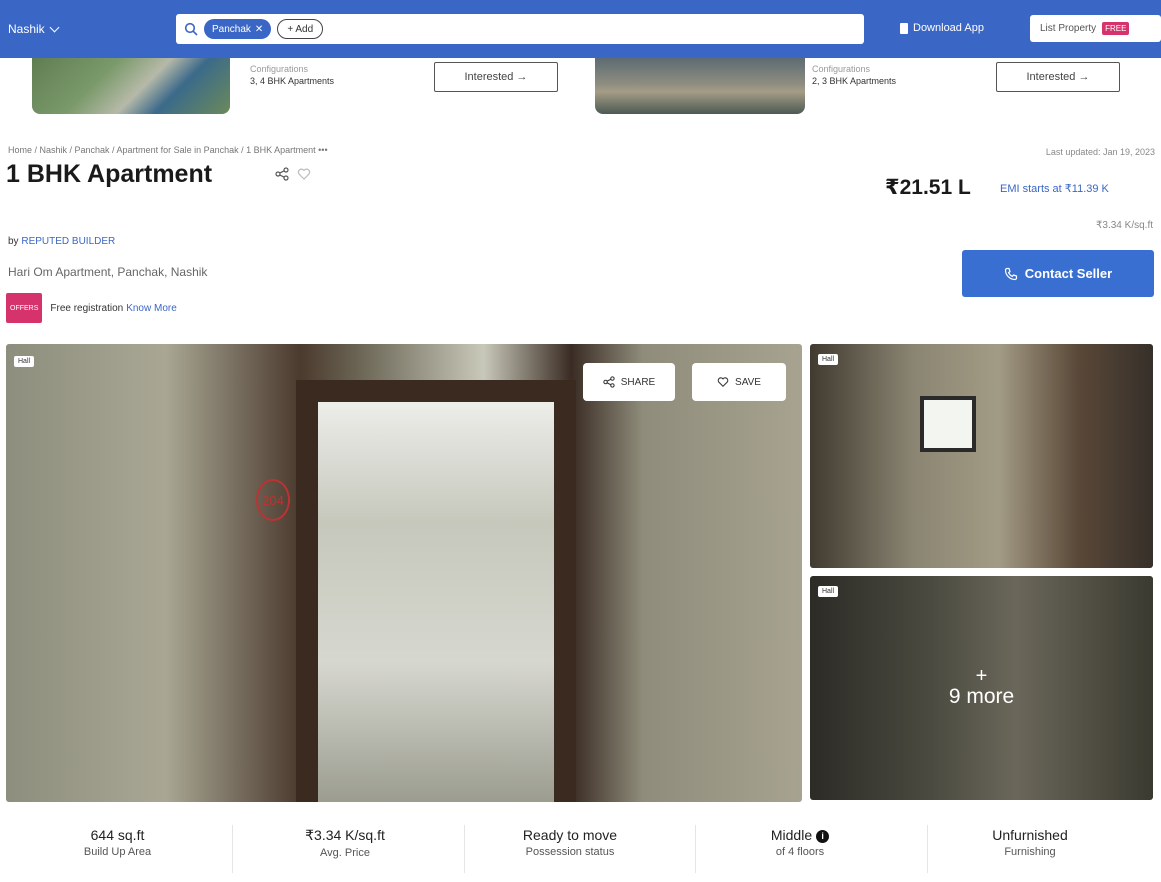 This screenshot has width=1161, height=882. I want to click on offers-badge: OFFERS, so click(24, 308).